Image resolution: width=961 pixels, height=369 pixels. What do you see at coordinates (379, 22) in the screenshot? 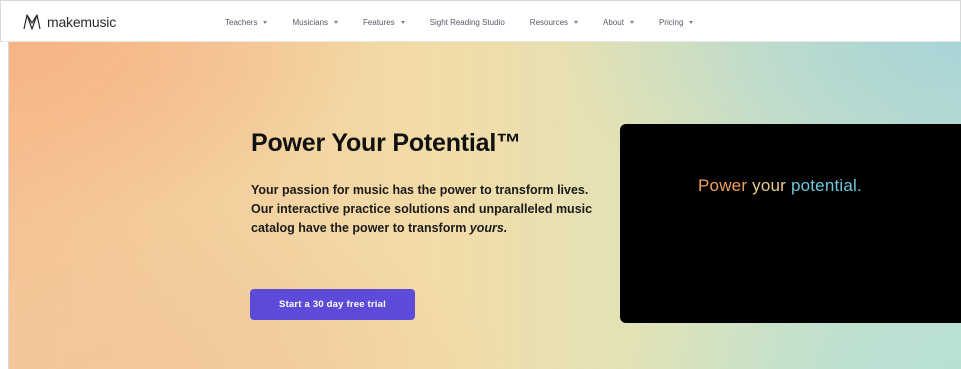
I see `nav-item-label: Features` at bounding box center [379, 22].